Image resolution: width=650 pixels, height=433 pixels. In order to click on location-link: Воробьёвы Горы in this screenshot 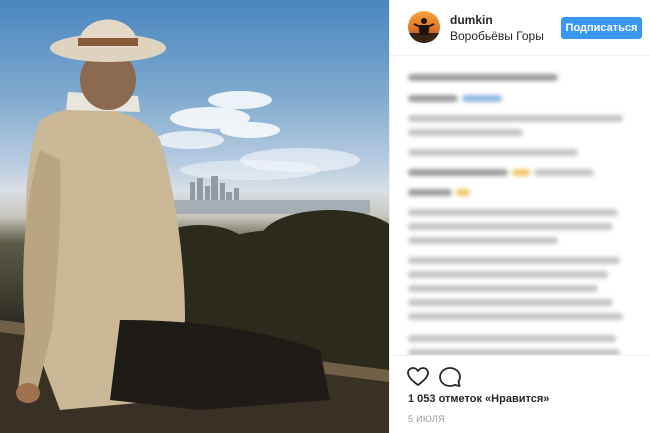, I will do `click(497, 36)`.